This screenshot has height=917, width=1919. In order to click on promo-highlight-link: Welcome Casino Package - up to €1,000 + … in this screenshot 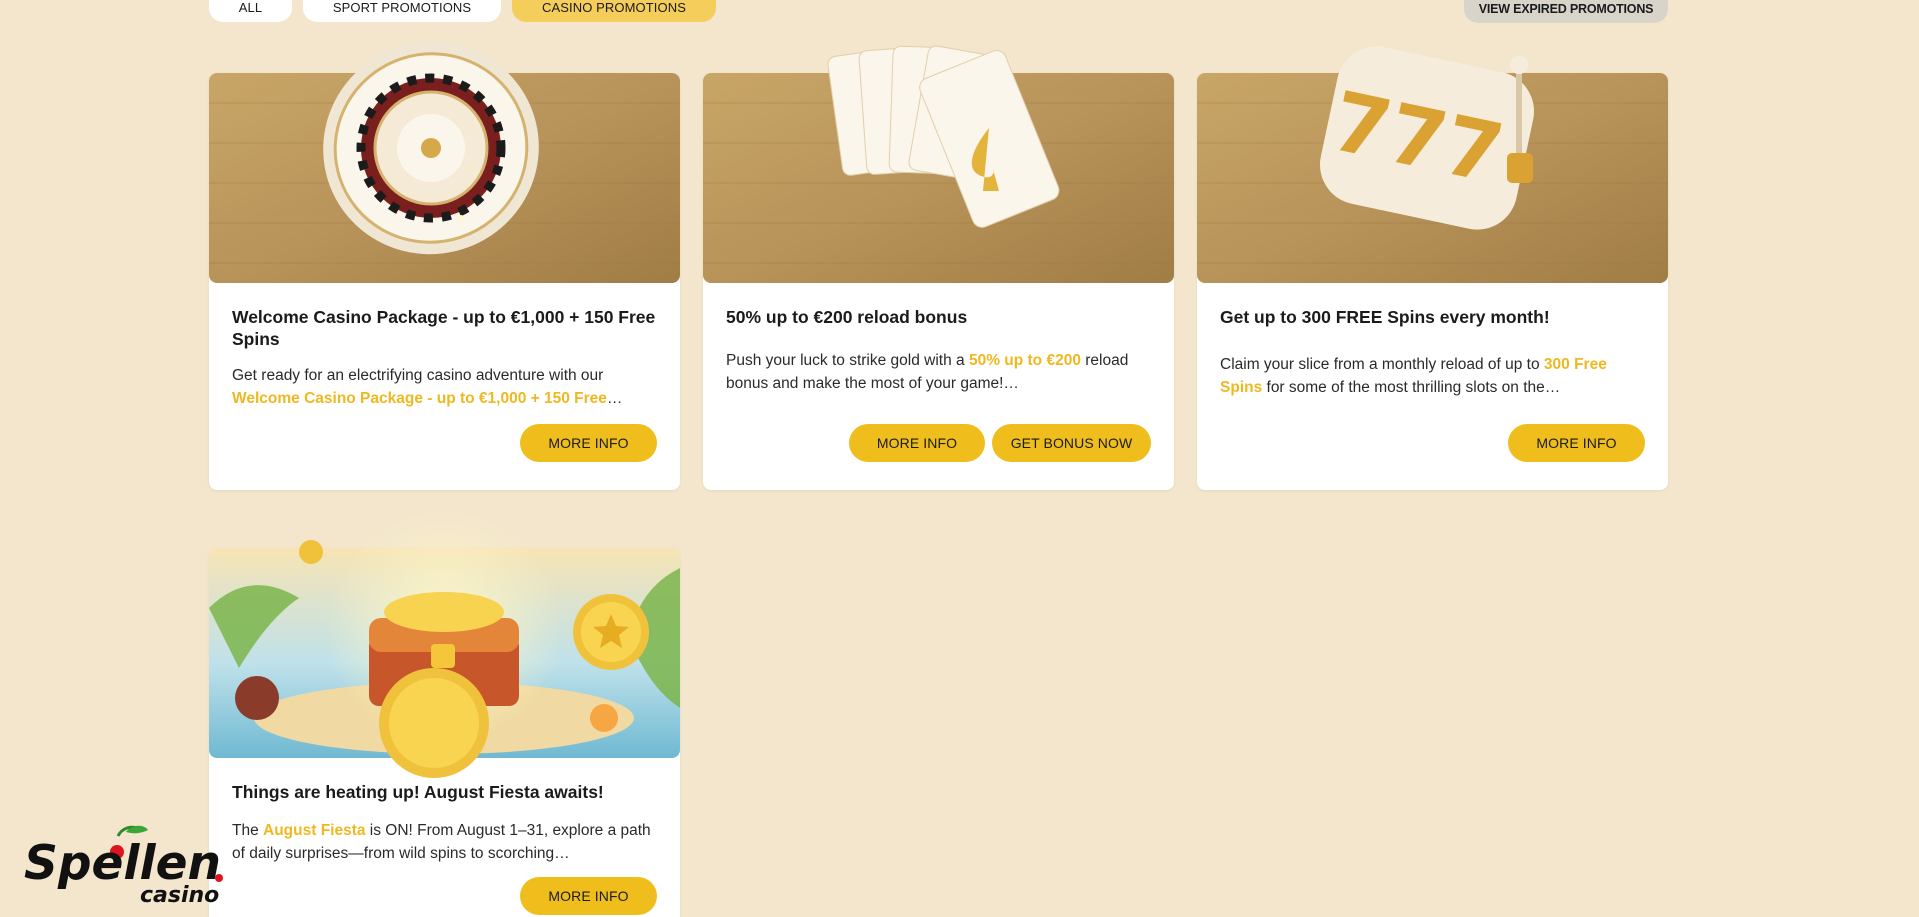, I will do `click(419, 398)`.